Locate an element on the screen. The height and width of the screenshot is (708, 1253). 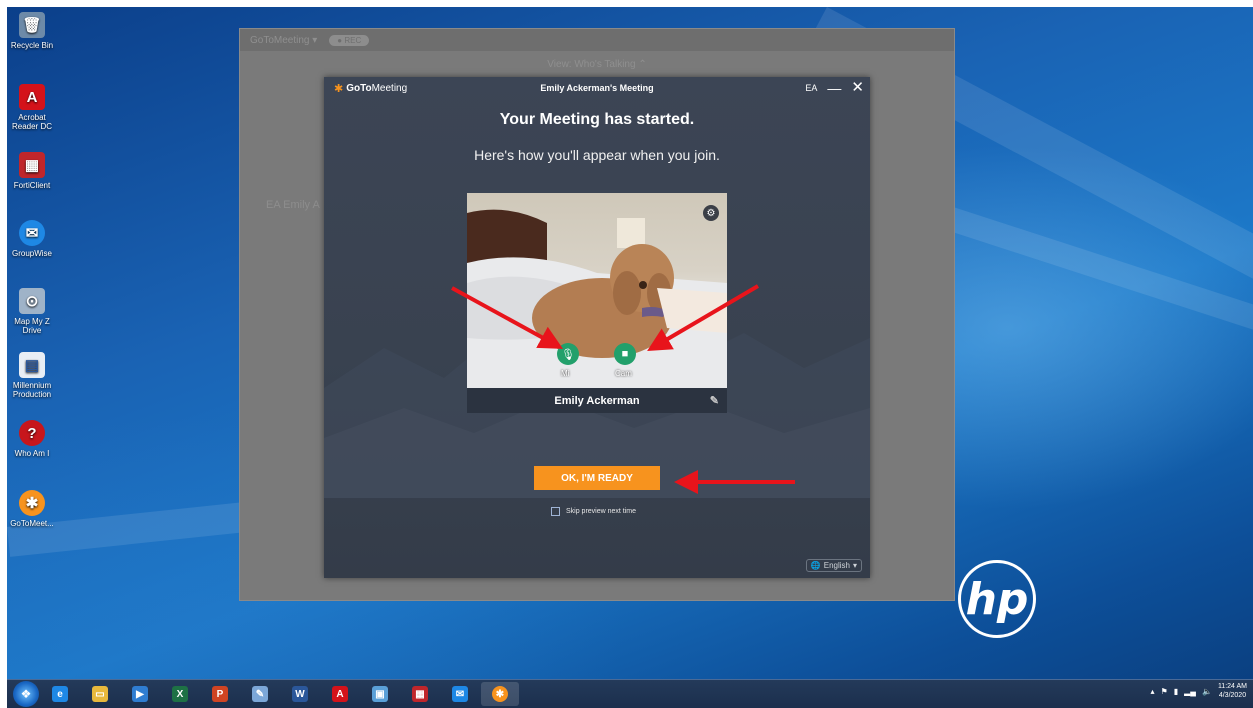
taskbar-powerpoint: P is located at coordinates (220, 694).